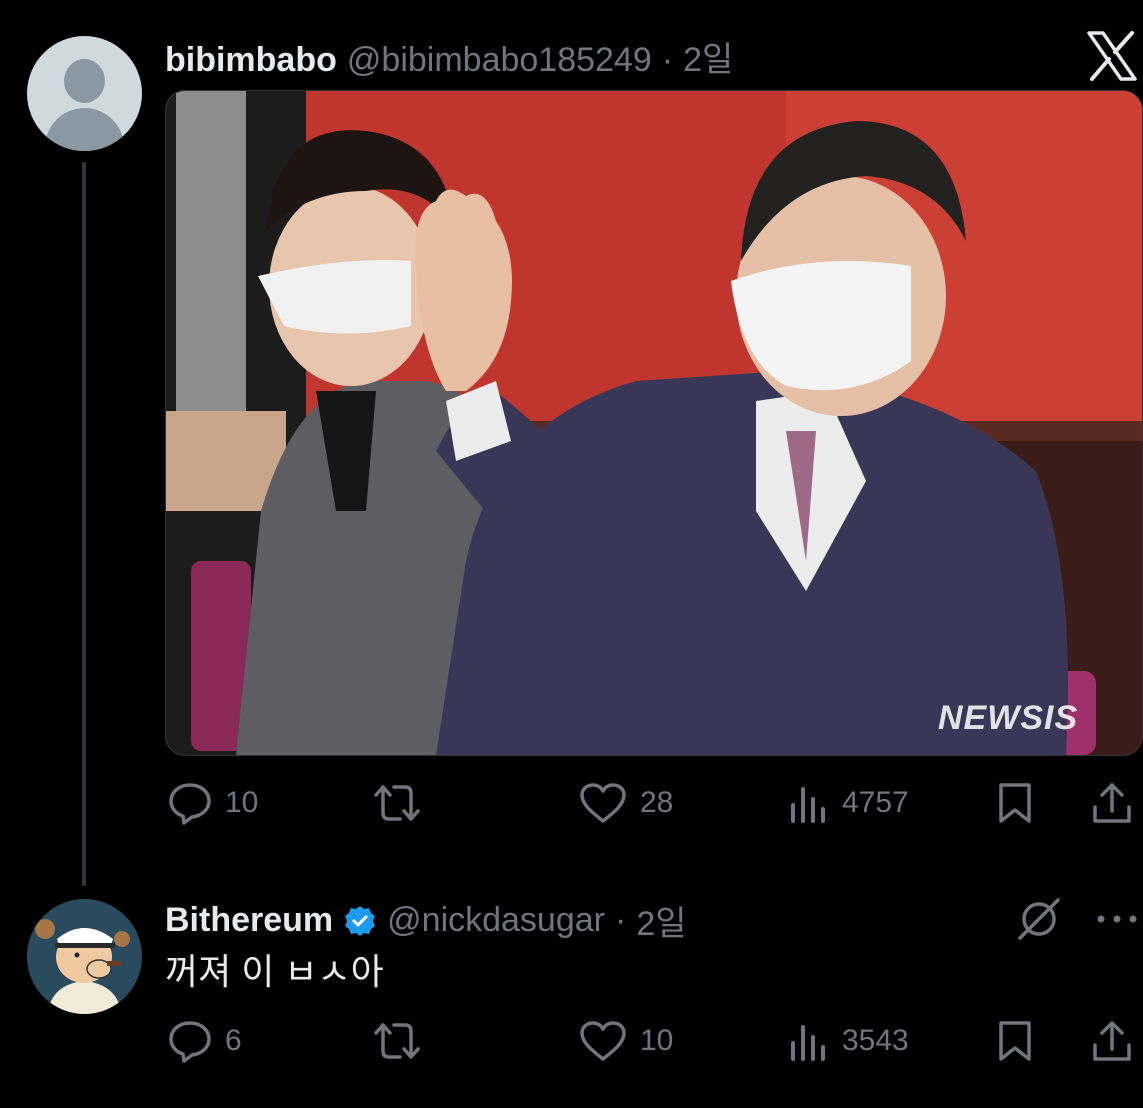 This screenshot has width=1143, height=1108. What do you see at coordinates (242, 802) in the screenshot?
I see `reply-count: 10` at bounding box center [242, 802].